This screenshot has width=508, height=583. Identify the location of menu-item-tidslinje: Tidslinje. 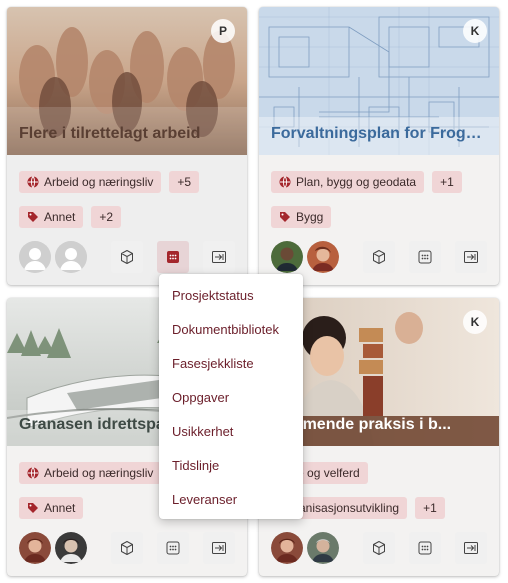
(231, 466).